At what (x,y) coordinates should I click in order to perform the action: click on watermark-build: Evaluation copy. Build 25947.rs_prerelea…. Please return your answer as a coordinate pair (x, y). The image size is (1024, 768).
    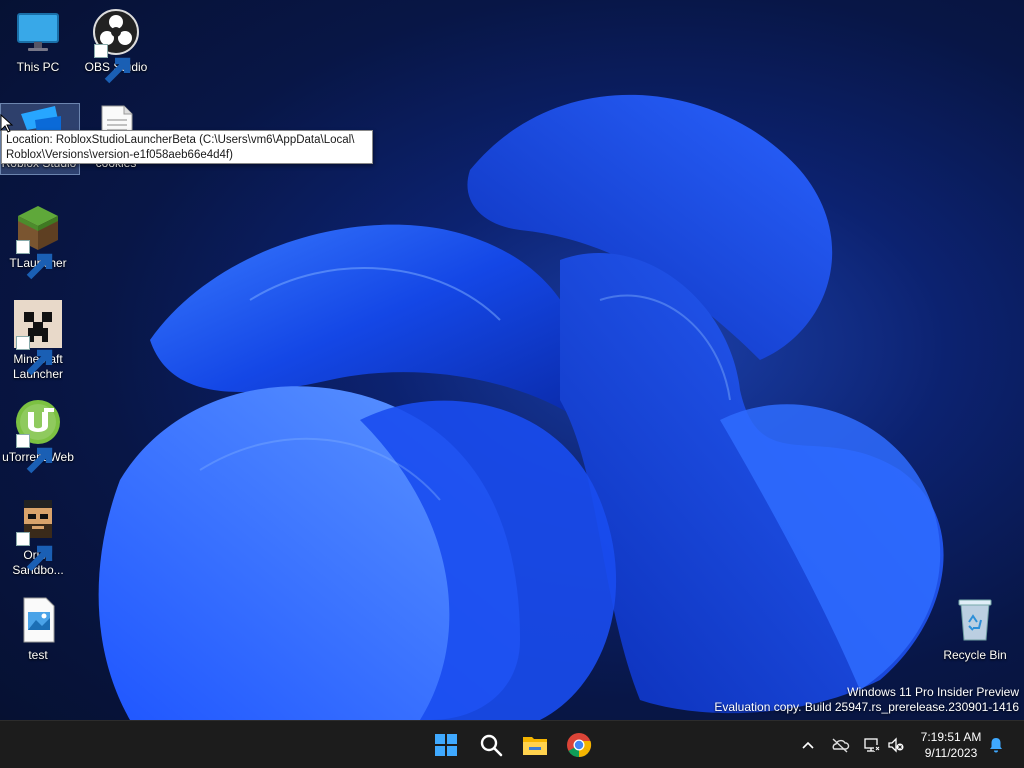
    Looking at the image, I should click on (866, 707).